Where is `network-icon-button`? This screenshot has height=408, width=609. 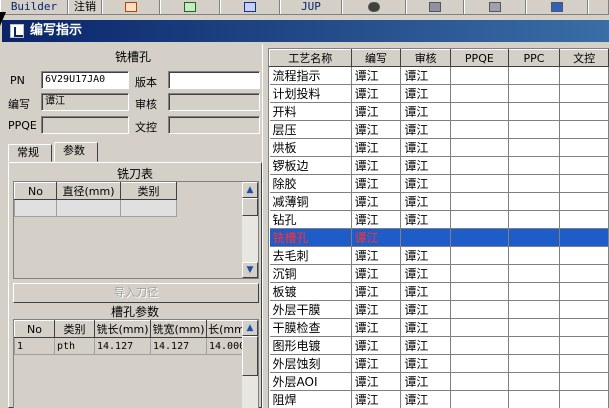
network-icon-button is located at coordinates (495, 7).